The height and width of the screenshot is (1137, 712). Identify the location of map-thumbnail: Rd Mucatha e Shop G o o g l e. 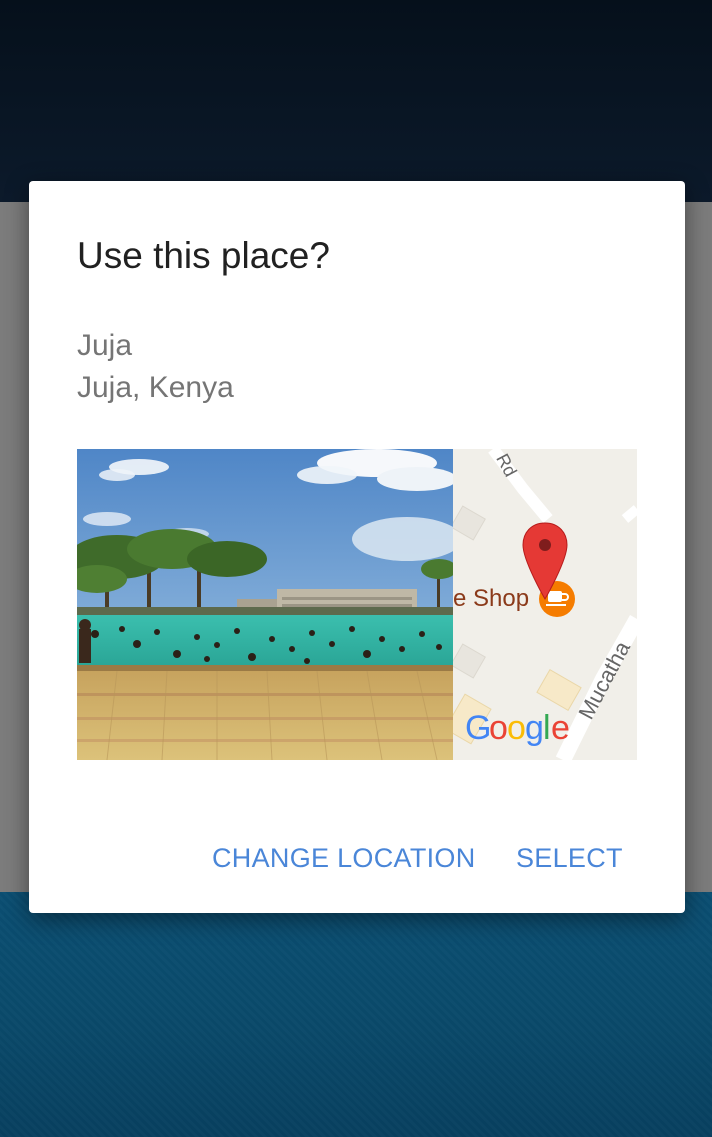
(545, 604).